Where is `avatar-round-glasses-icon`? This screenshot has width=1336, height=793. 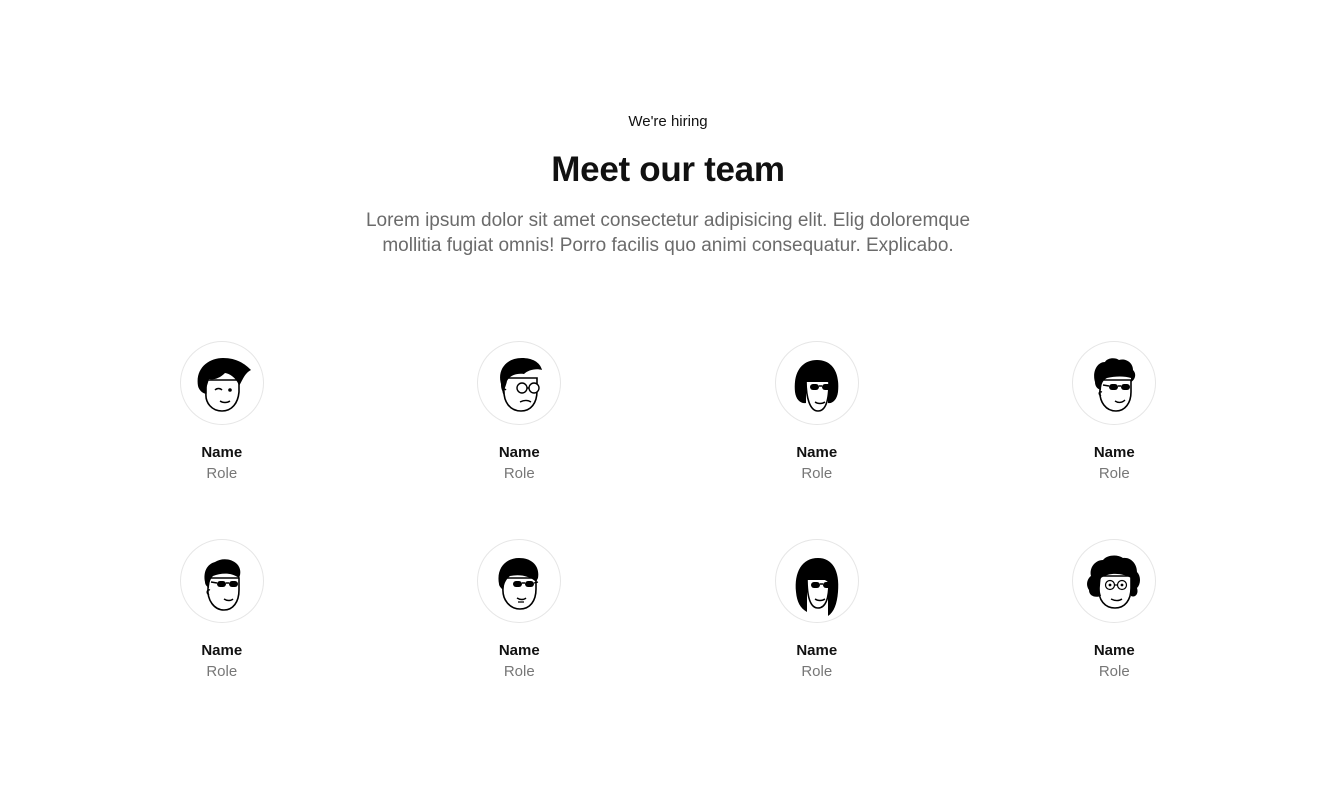
avatar-round-glasses-icon is located at coordinates (521, 385).